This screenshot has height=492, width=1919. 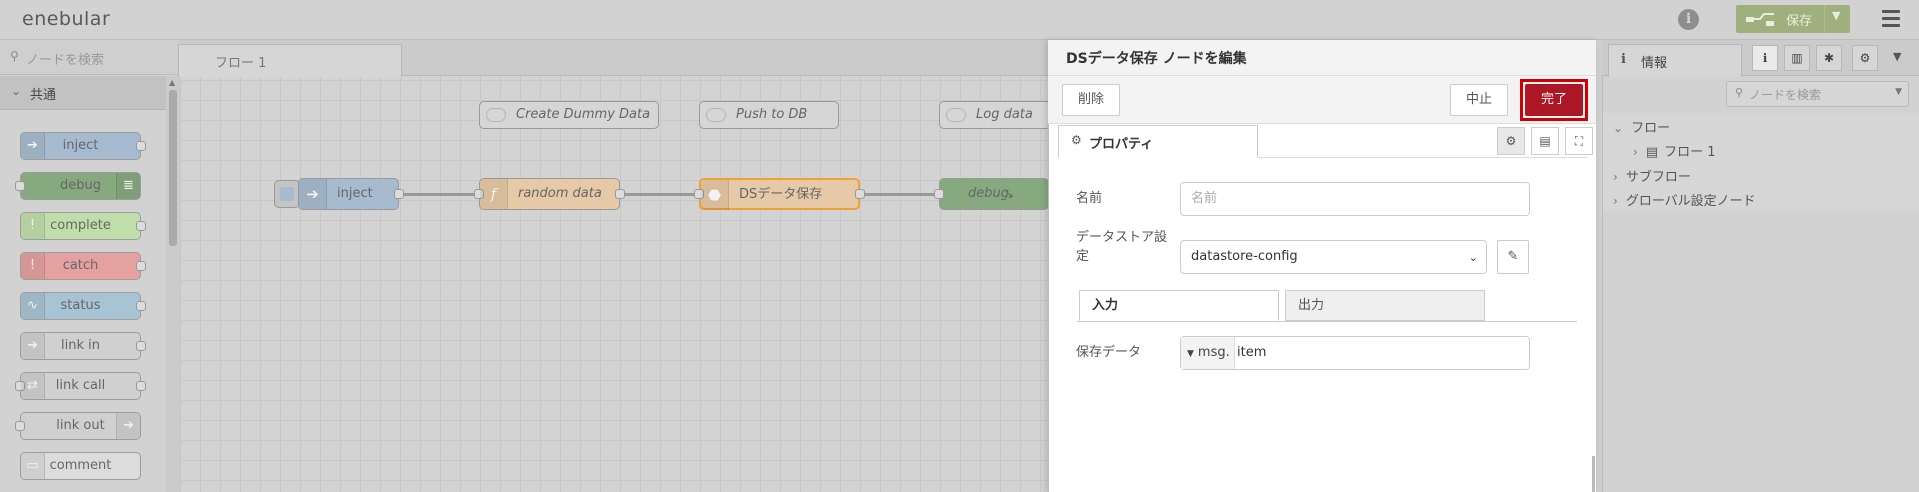 I want to click on comment-label: Log data, so click(x=1004, y=114).